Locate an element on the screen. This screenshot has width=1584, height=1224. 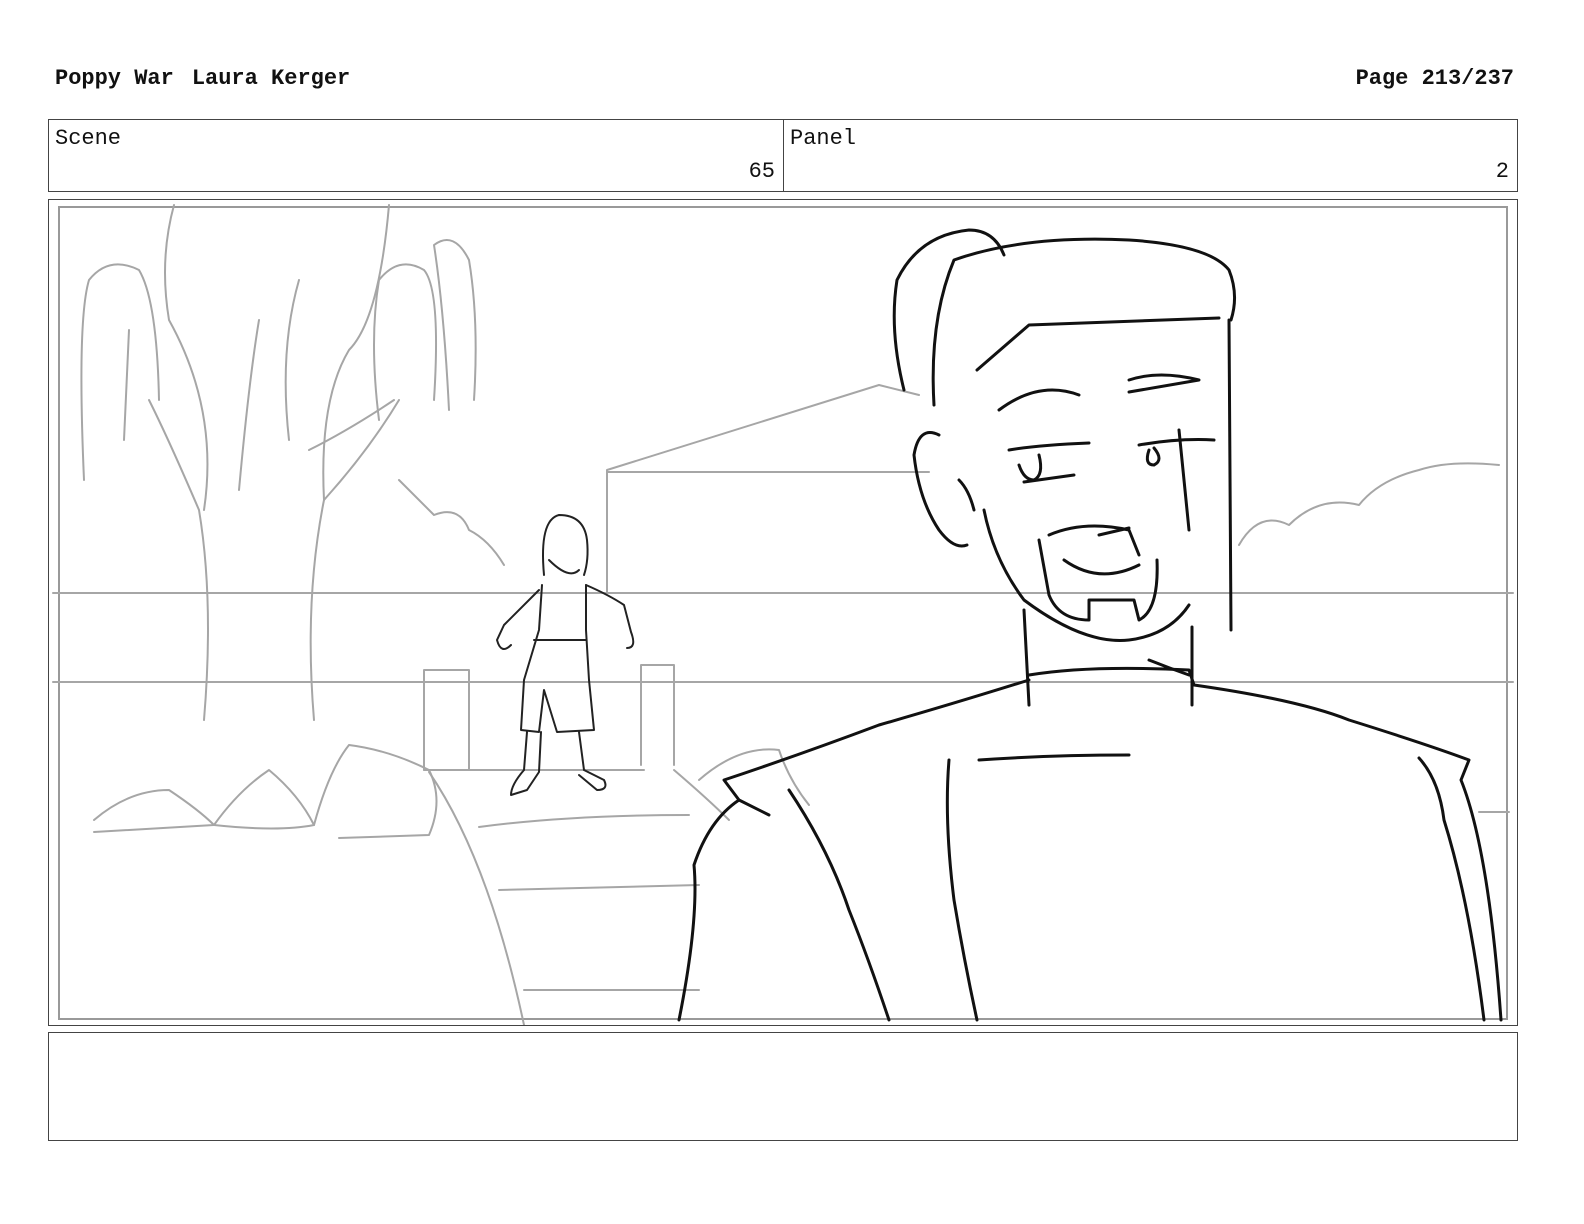
notes-box is located at coordinates (783, 1086).